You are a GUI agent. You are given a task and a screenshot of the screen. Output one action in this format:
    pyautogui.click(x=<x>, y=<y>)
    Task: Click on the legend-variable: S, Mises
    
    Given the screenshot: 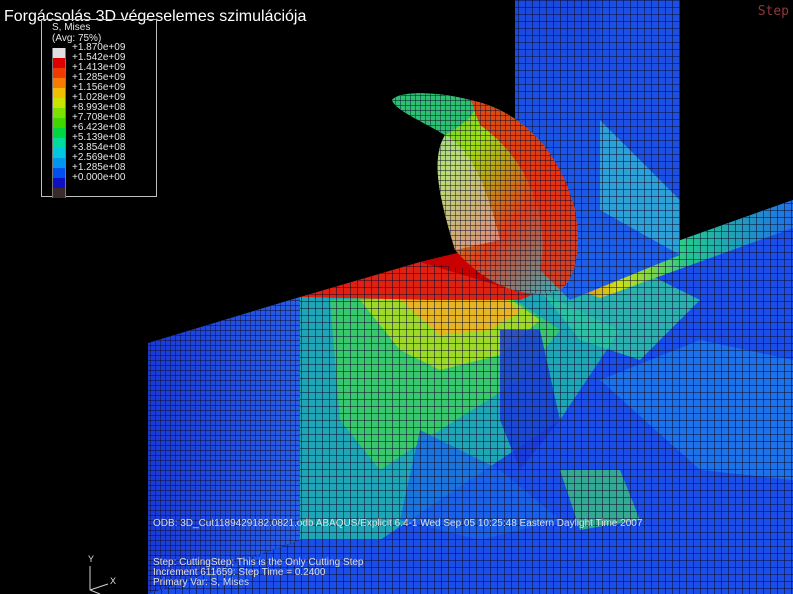 What is the action you would take?
    pyautogui.click(x=71, y=27)
    